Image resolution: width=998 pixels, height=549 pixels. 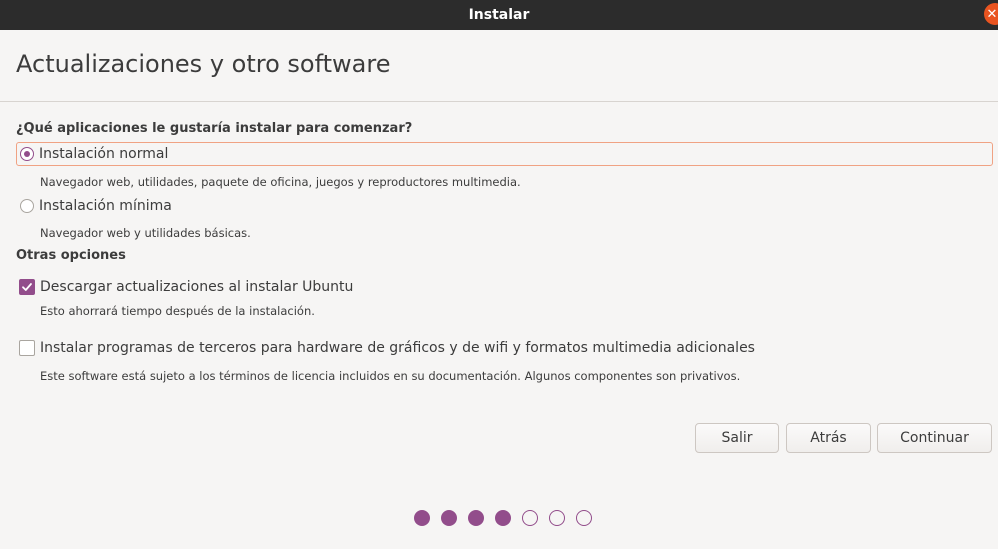 I want to click on close-icon: ✕, so click(x=992, y=14).